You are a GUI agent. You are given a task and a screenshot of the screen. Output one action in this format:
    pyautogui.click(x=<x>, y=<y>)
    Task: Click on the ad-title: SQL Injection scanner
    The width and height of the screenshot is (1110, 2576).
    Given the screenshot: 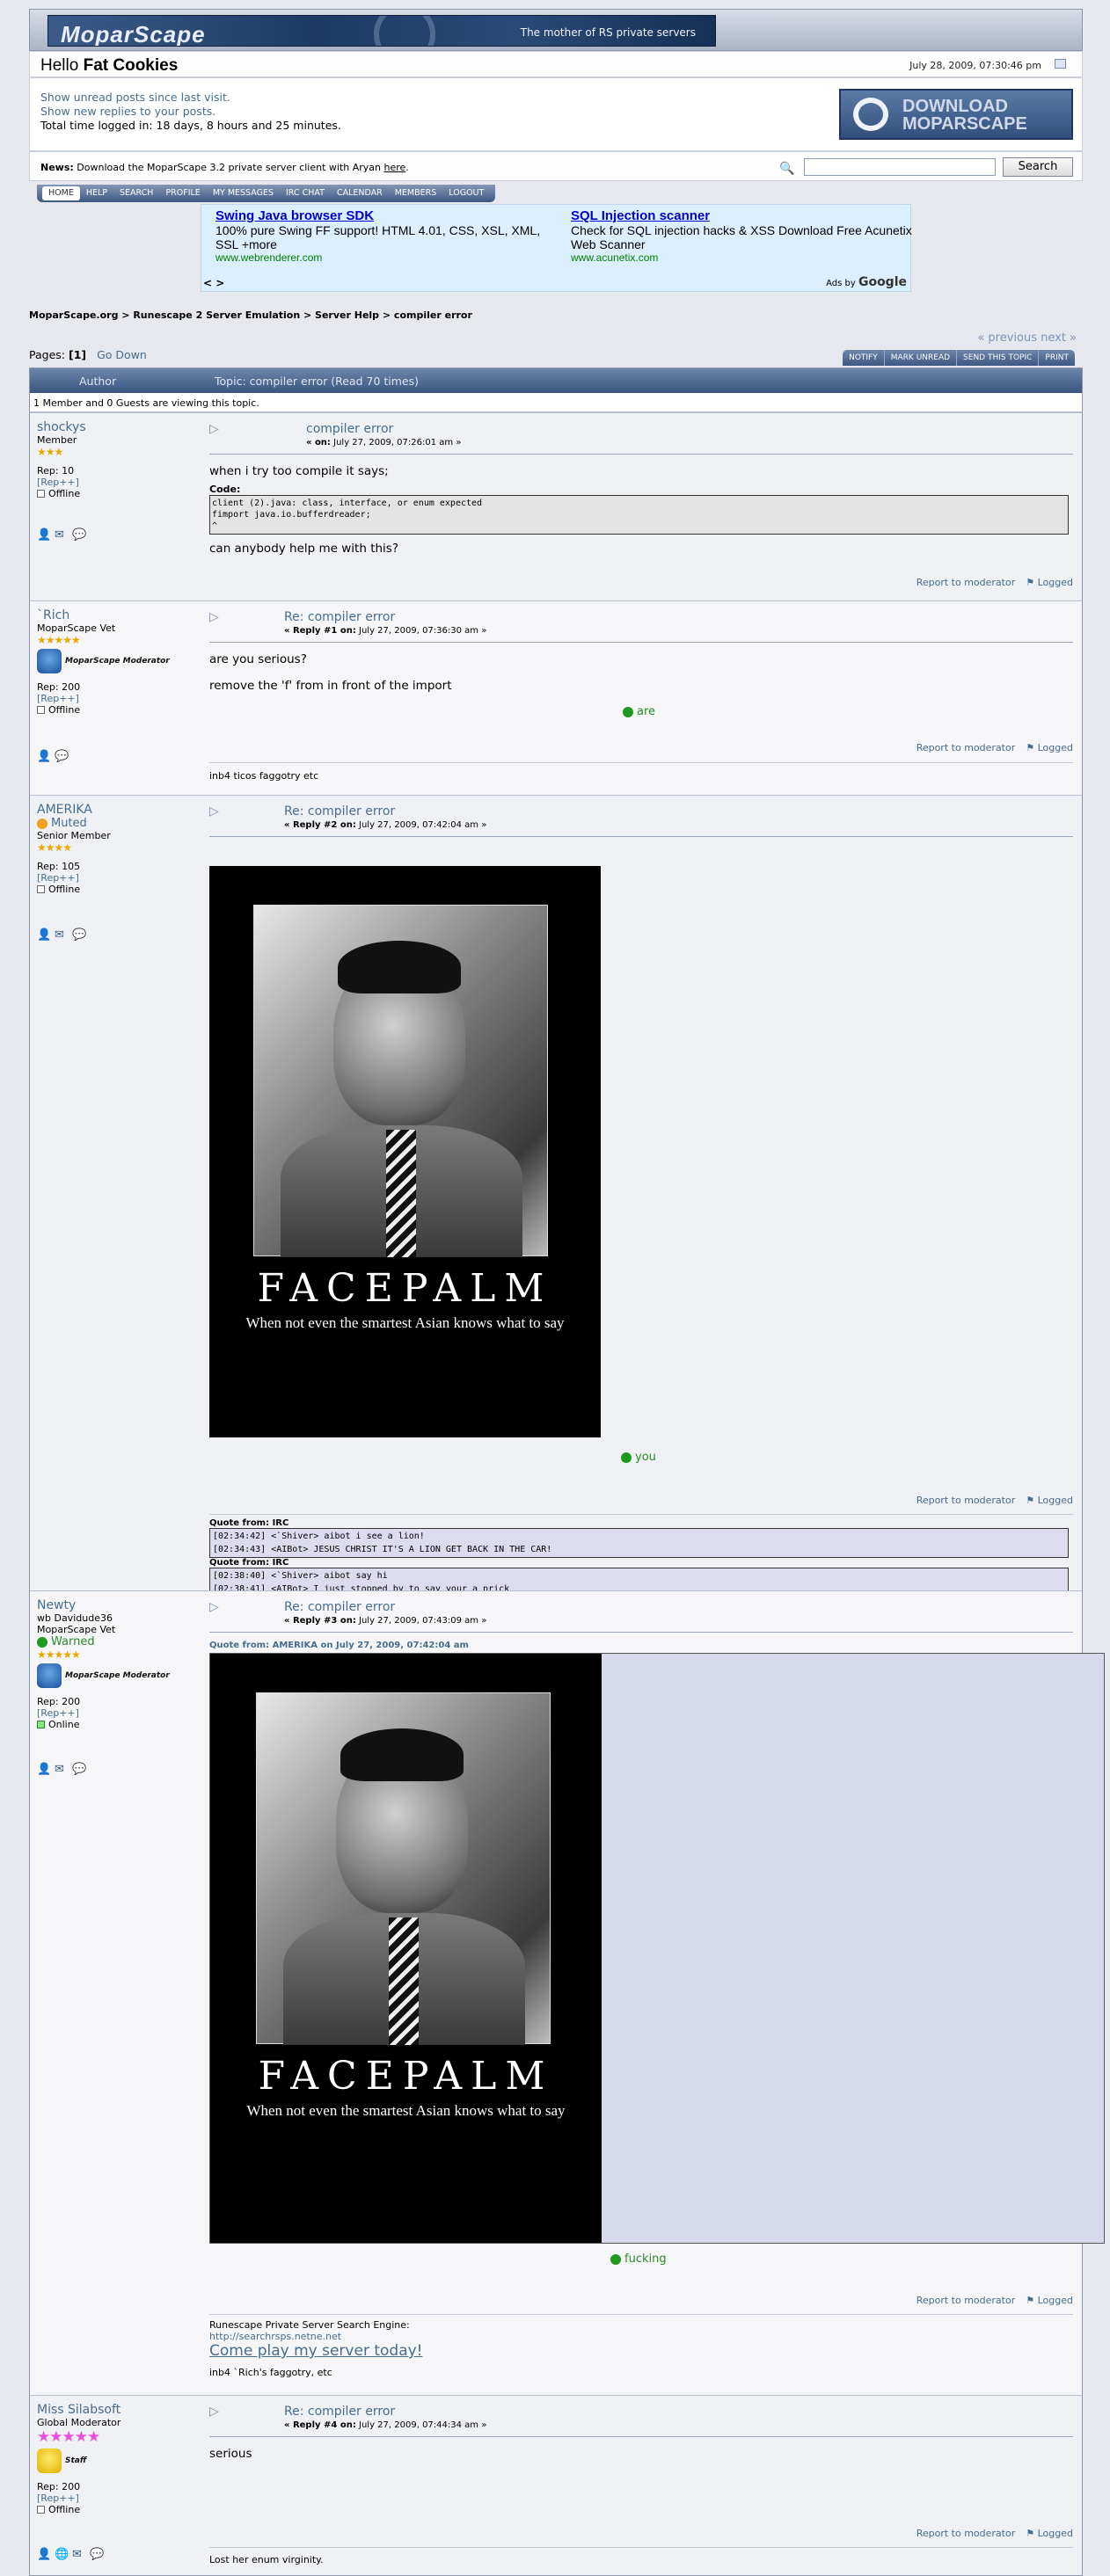 What is the action you would take?
    pyautogui.click(x=742, y=215)
    